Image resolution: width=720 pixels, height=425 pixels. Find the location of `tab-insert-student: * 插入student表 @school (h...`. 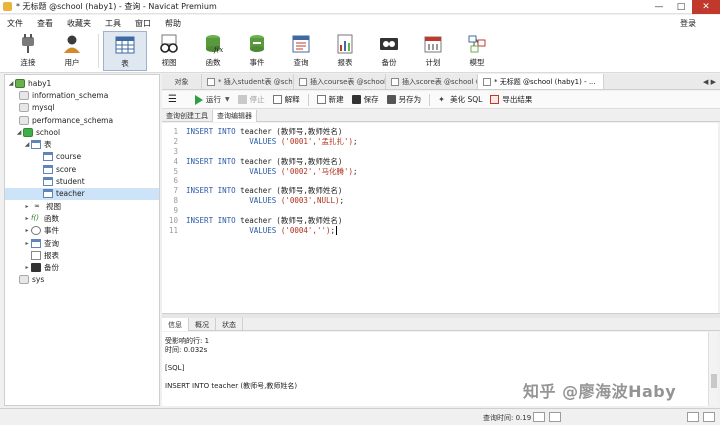

tab-insert-student: * 插入student表 @school (h... is located at coordinates (248, 81).